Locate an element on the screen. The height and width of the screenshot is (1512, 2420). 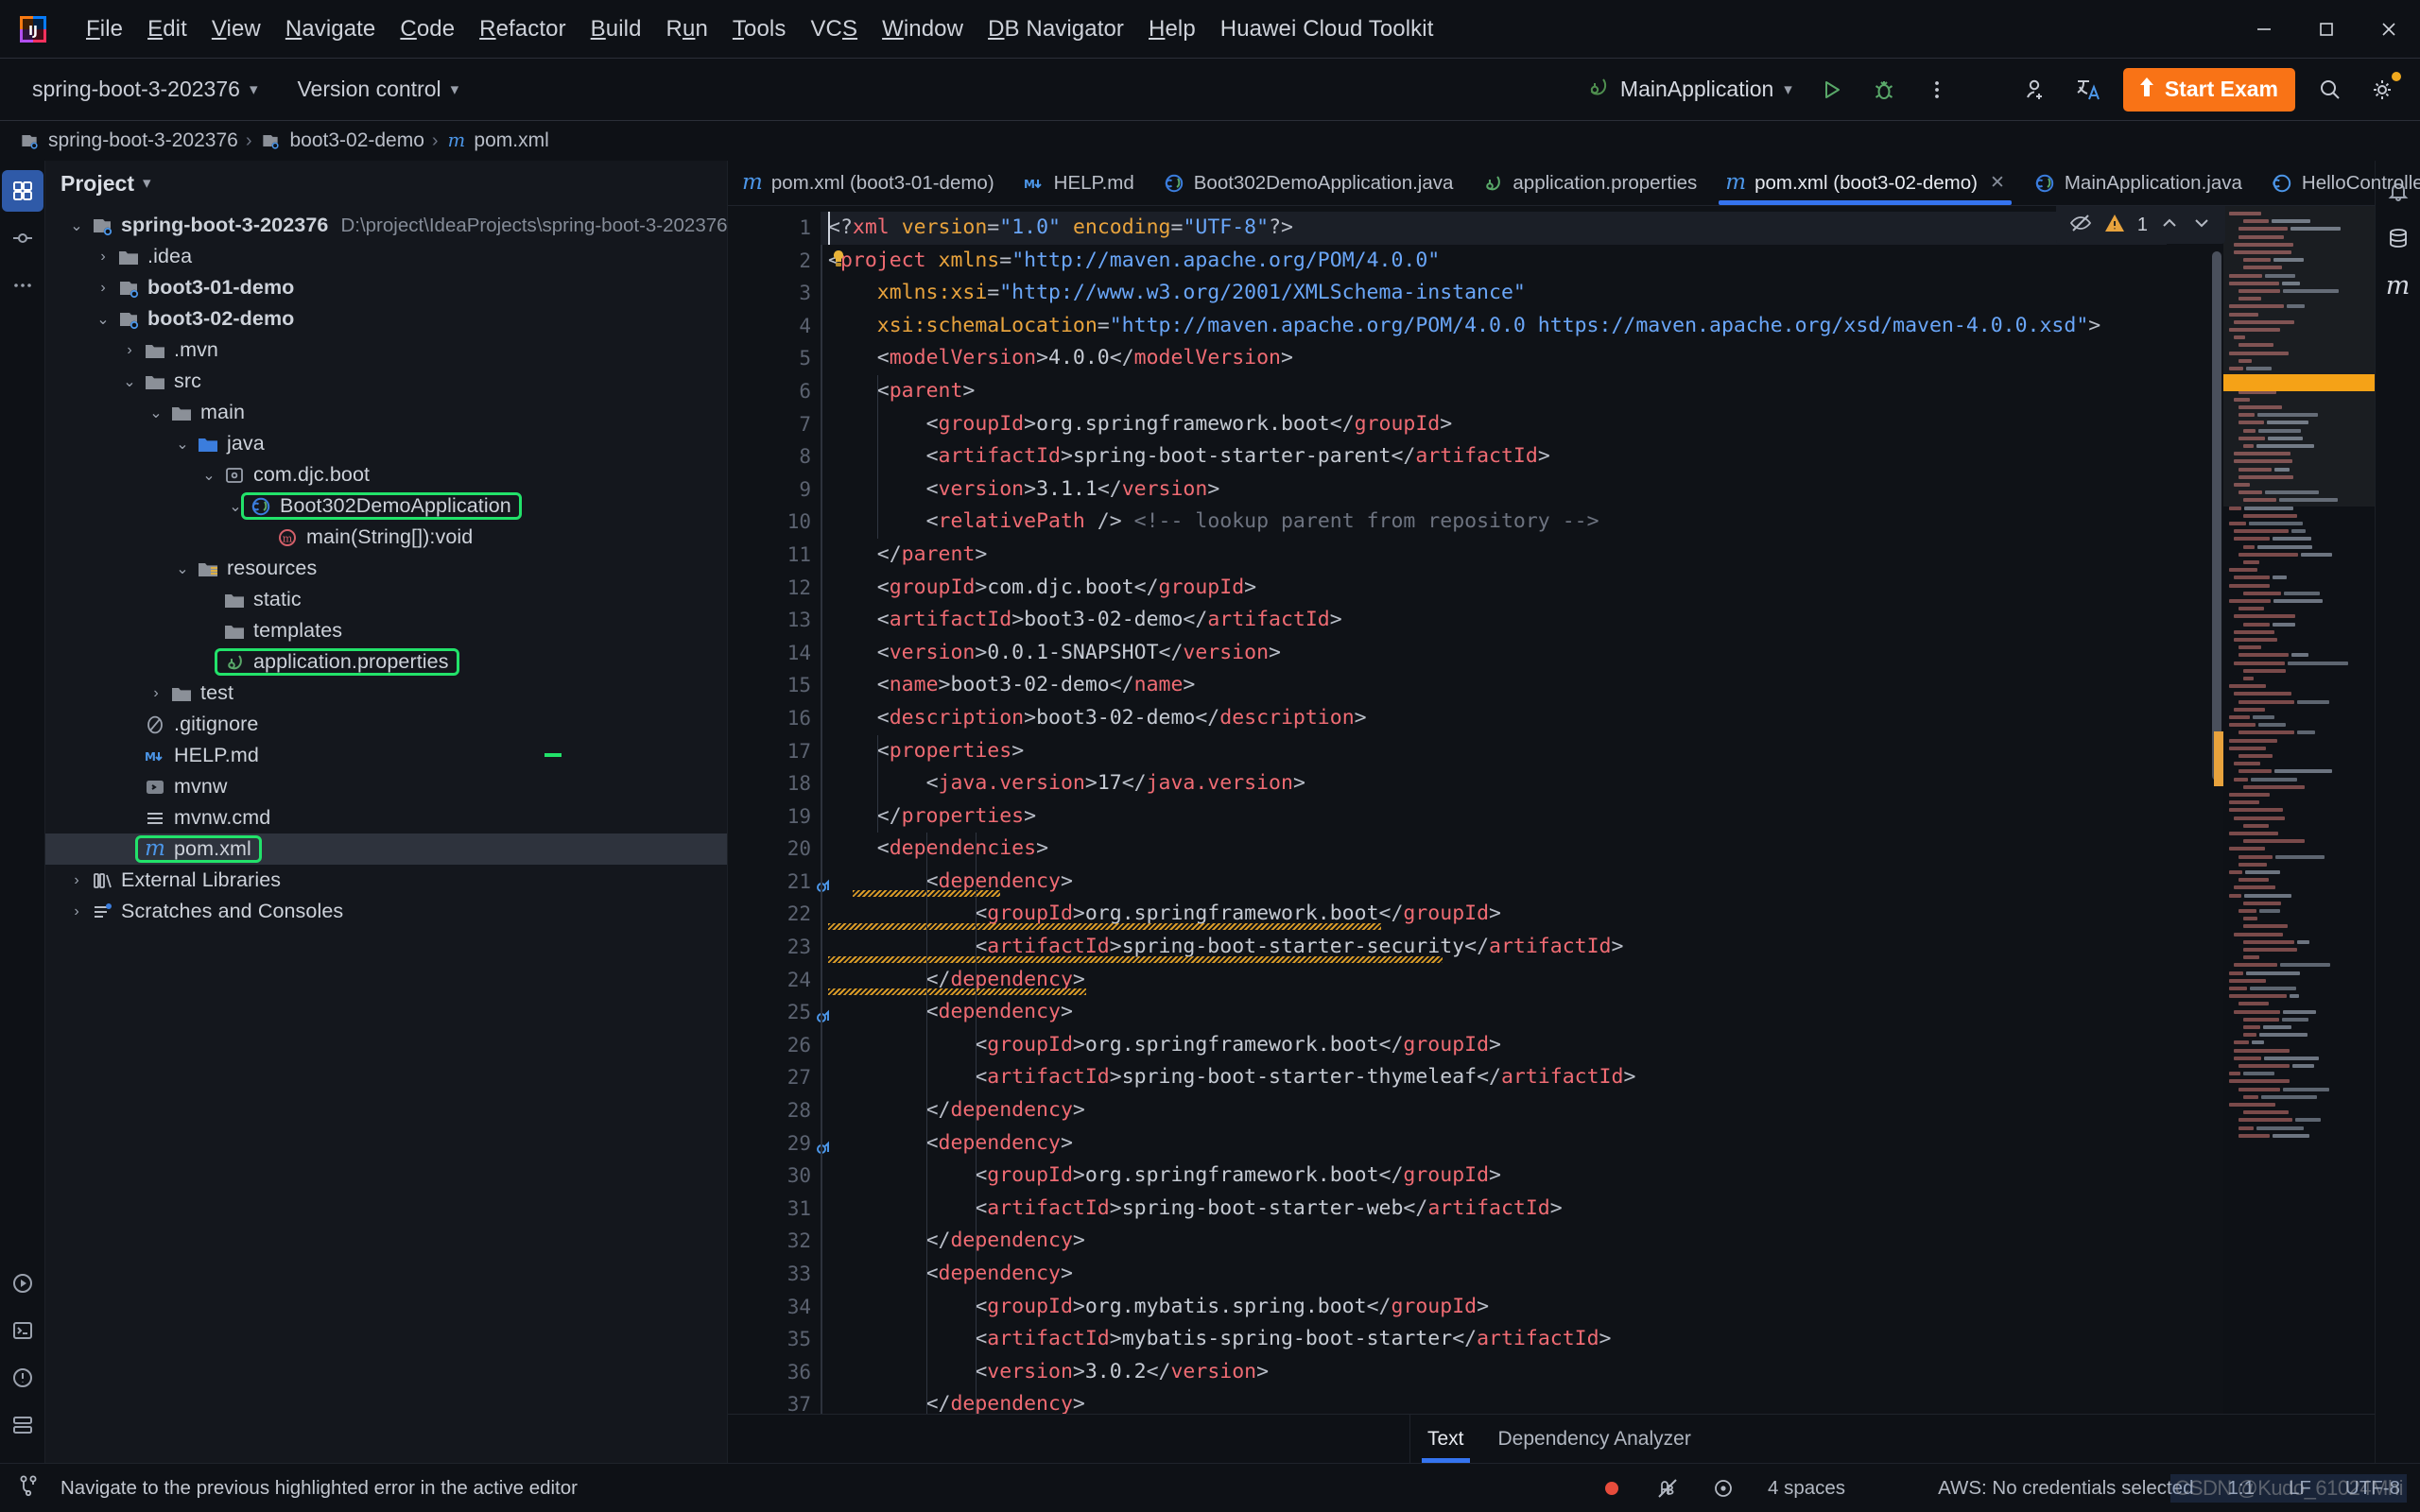
menu-item-build: Build is located at coordinates (616, 29).